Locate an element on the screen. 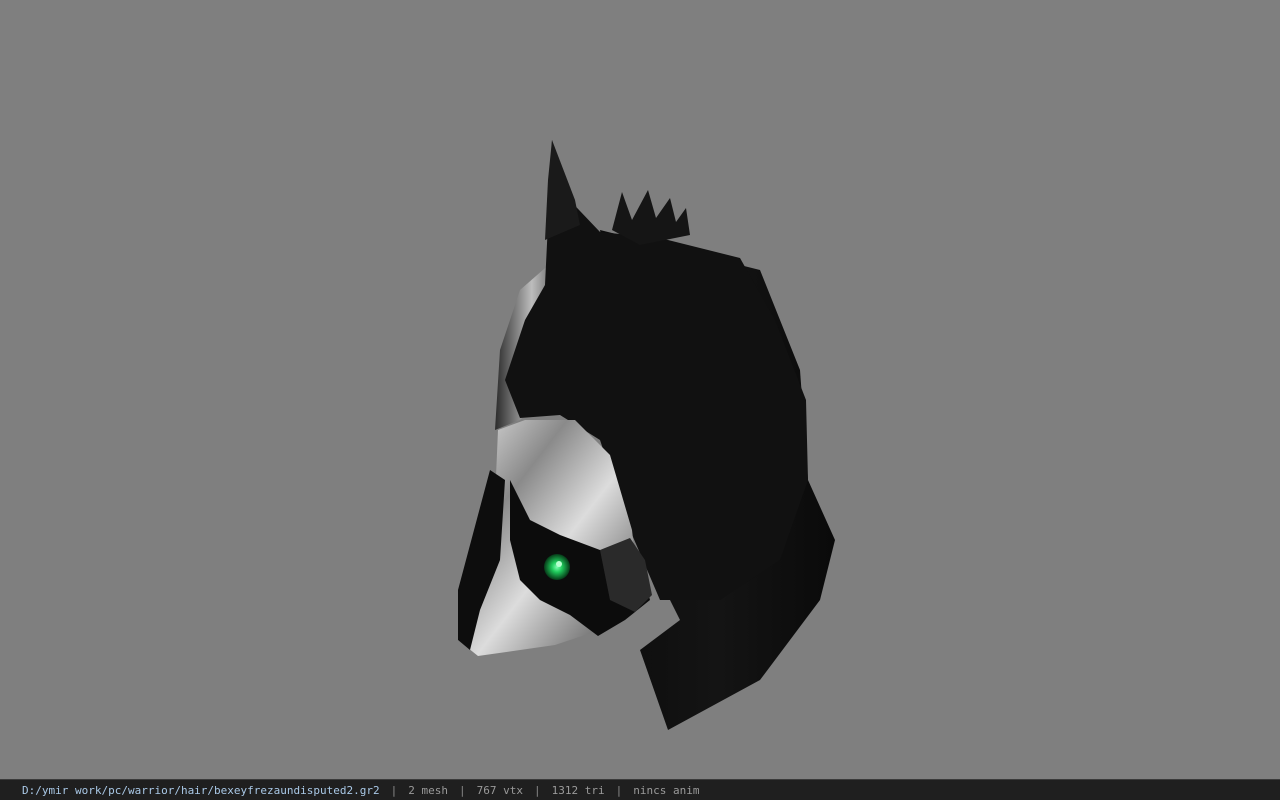  triangle-count: 1312 tri is located at coordinates (578, 790).